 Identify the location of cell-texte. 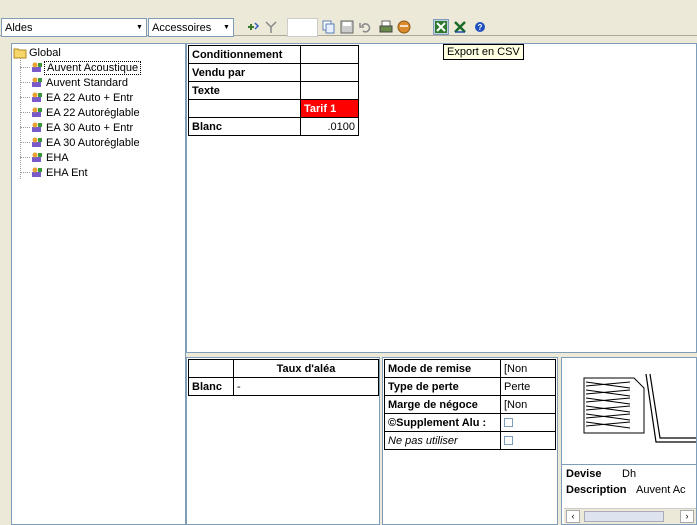
(329, 90).